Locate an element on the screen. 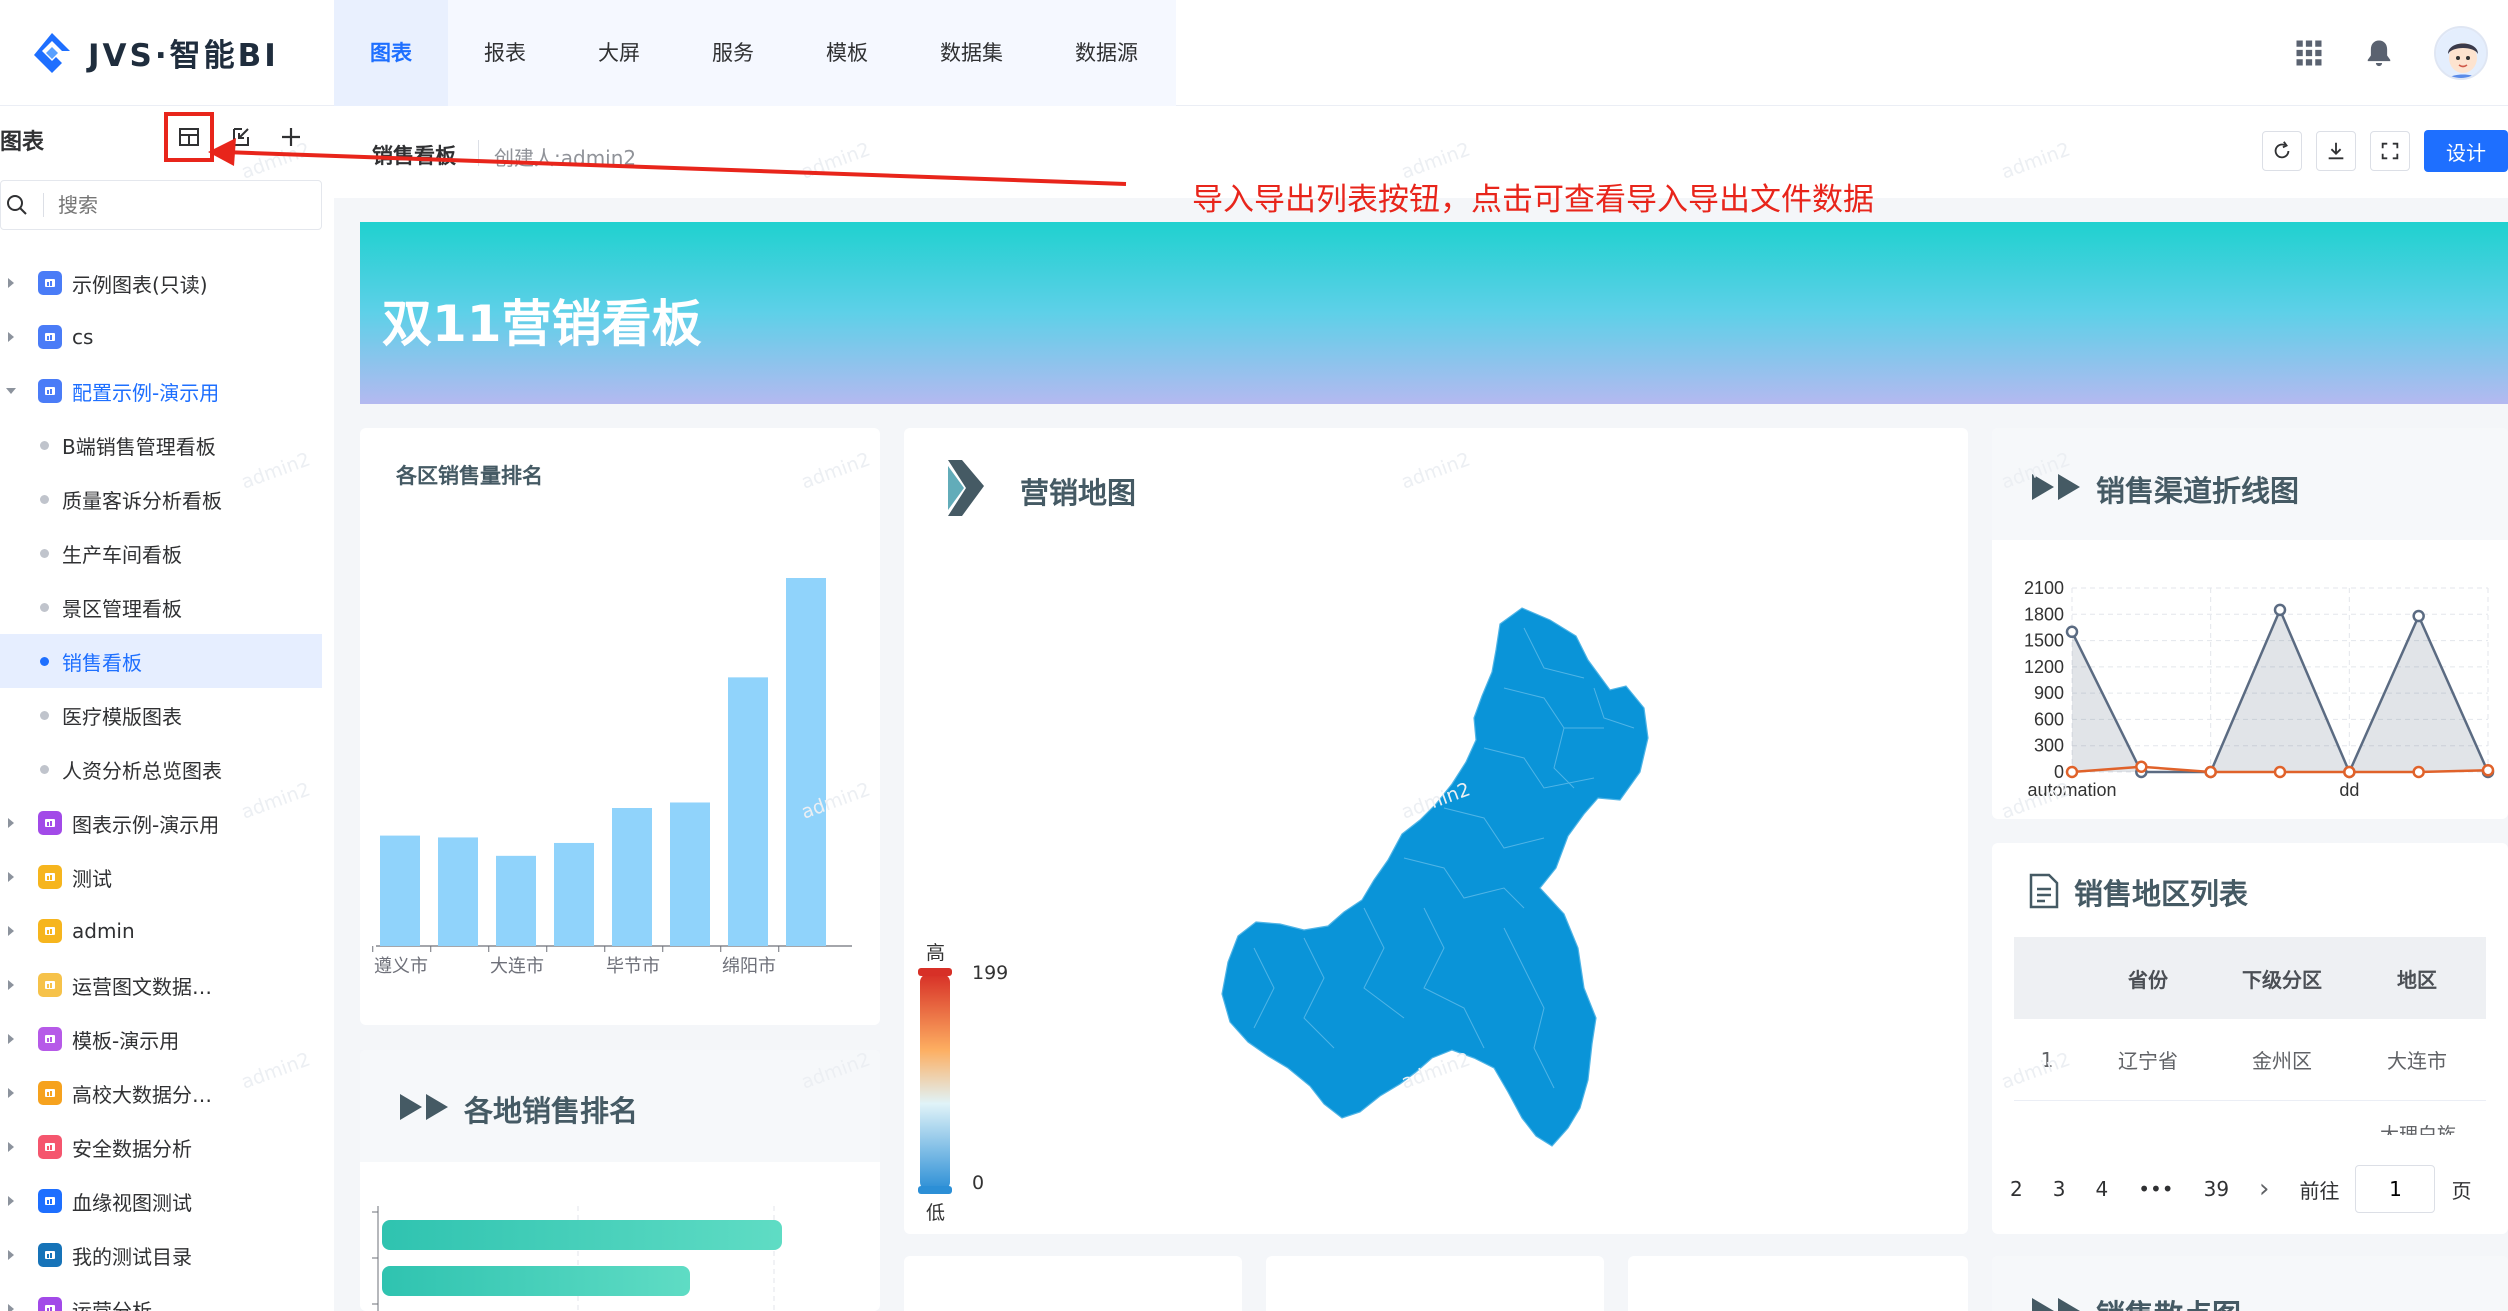  nav-tab-1: 报表 is located at coordinates (505, 53).